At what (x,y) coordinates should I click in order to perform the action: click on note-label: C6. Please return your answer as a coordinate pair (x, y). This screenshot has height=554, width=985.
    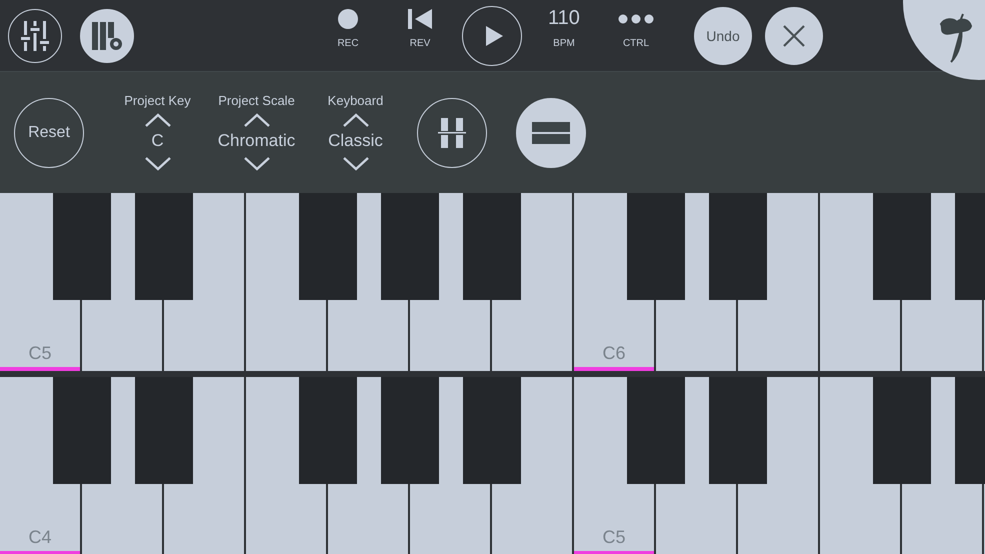
    Looking at the image, I should click on (614, 353).